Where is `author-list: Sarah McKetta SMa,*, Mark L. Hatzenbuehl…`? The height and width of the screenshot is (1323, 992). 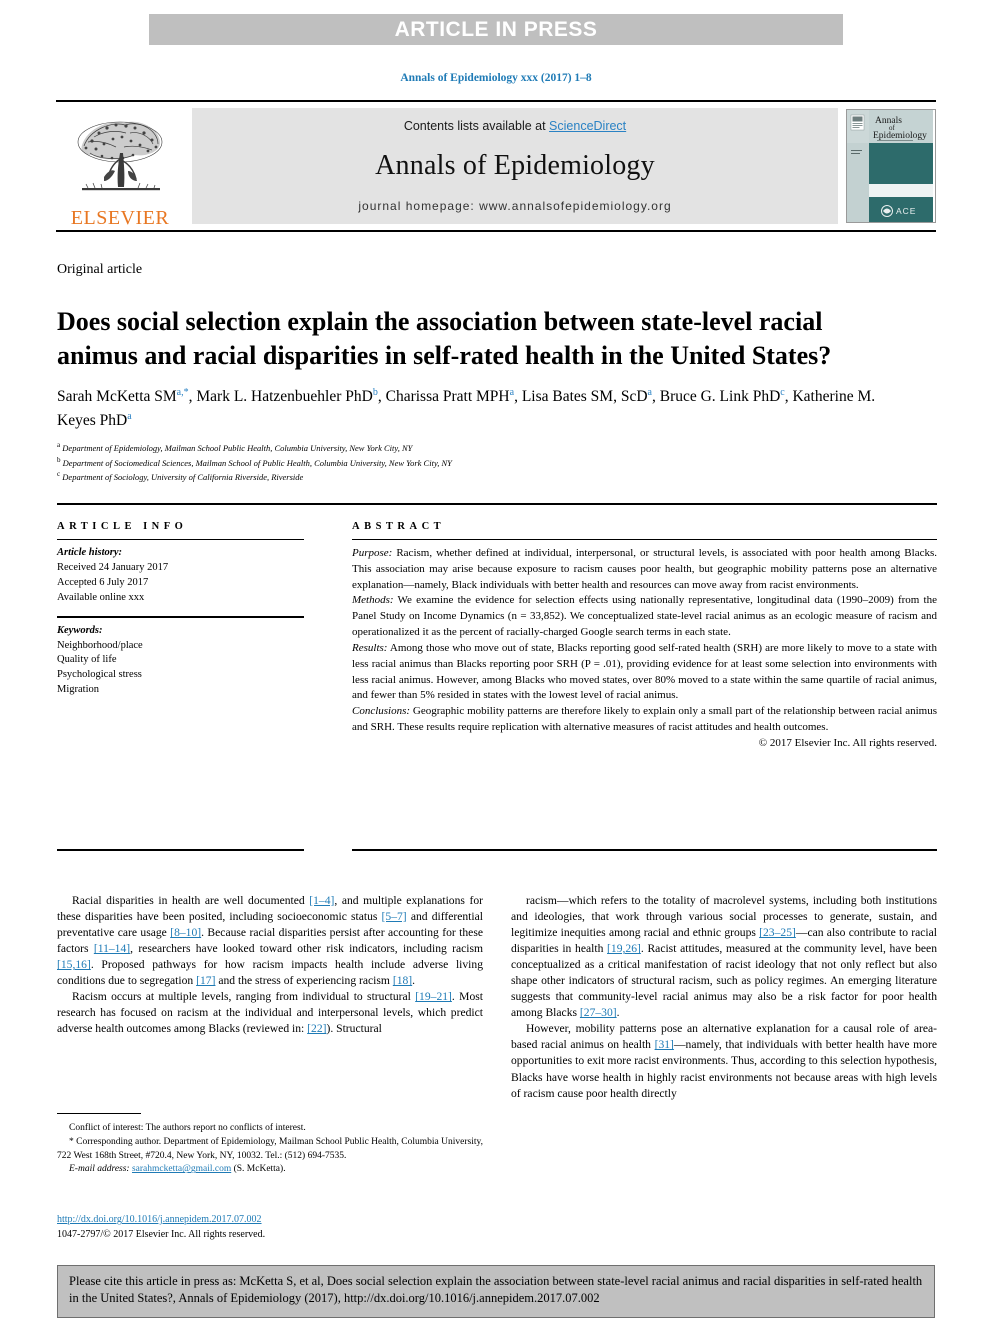 author-list: Sarah McKetta SMa,*, Mark L. Hatzenbuehl… is located at coordinates (466, 408).